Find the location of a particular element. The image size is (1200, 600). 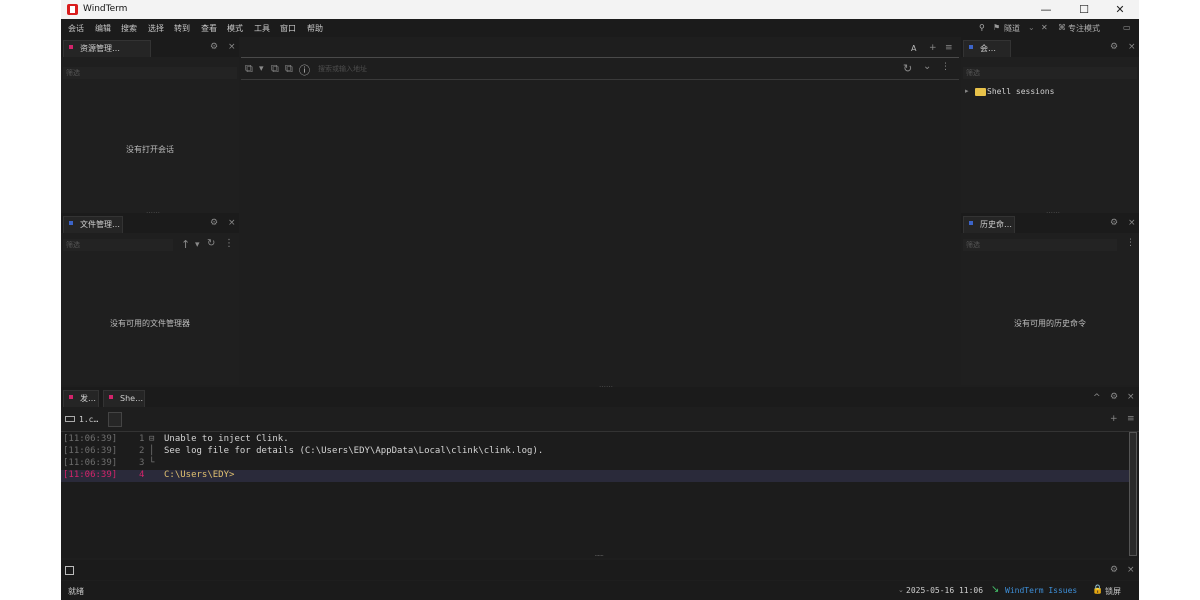

history-filter-input: 筛选 is located at coordinates (1040, 245).